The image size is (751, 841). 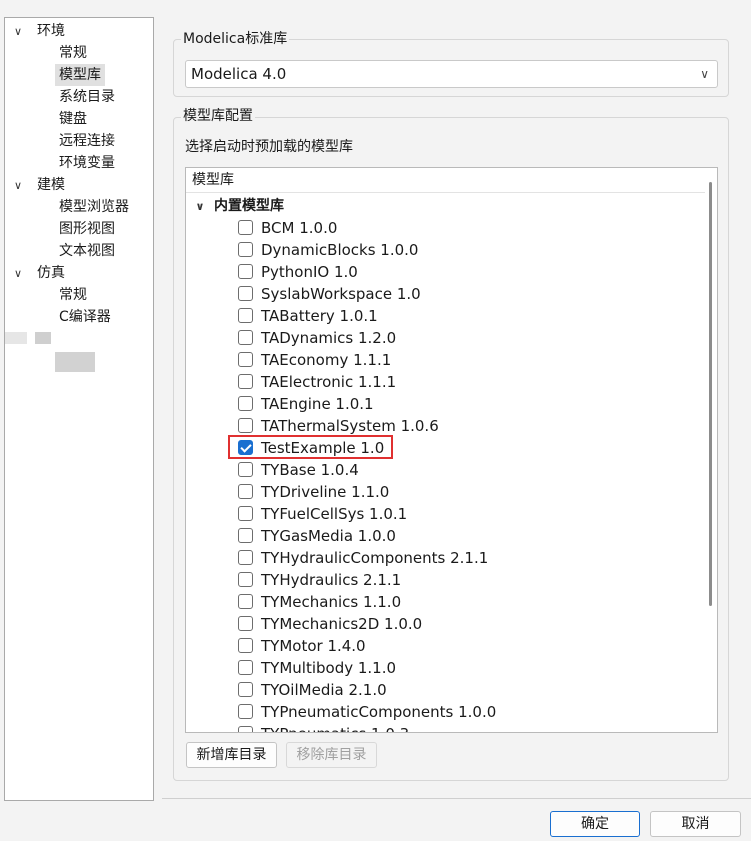 I want to click on library-item-label: TAElectronic 1.1.1, so click(x=329, y=382).